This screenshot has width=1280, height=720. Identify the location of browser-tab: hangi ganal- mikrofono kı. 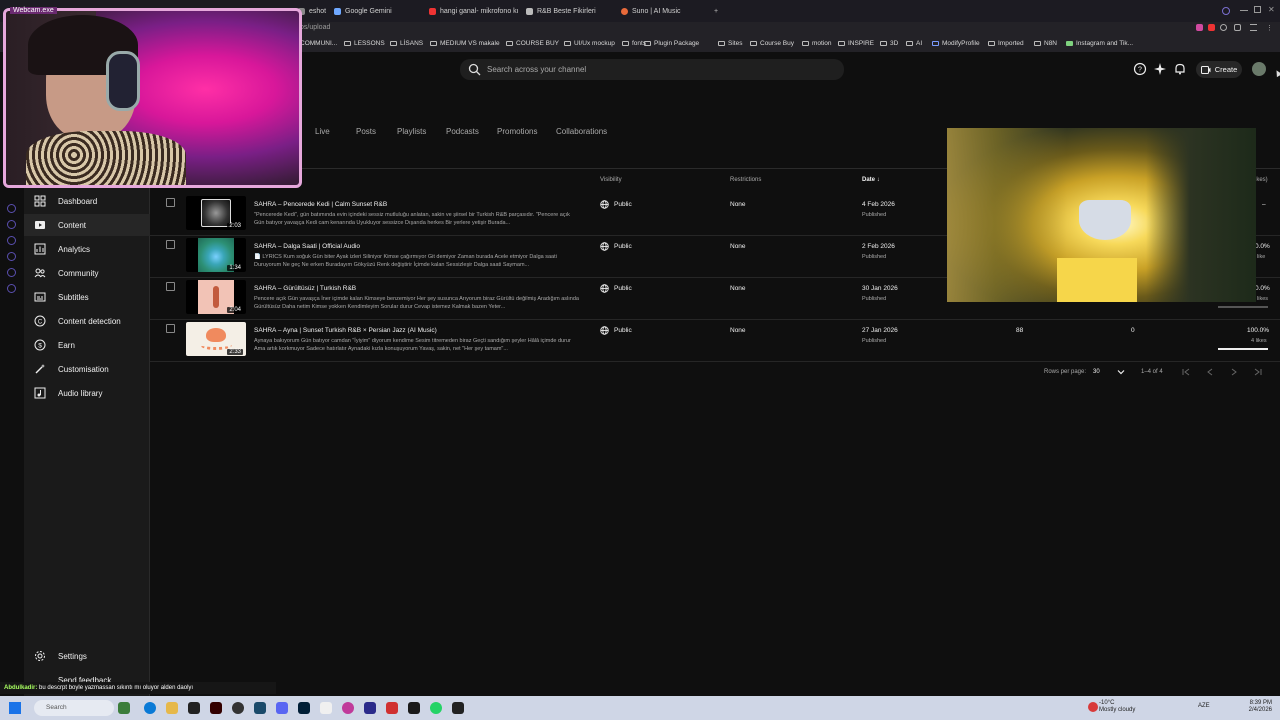
(474, 11).